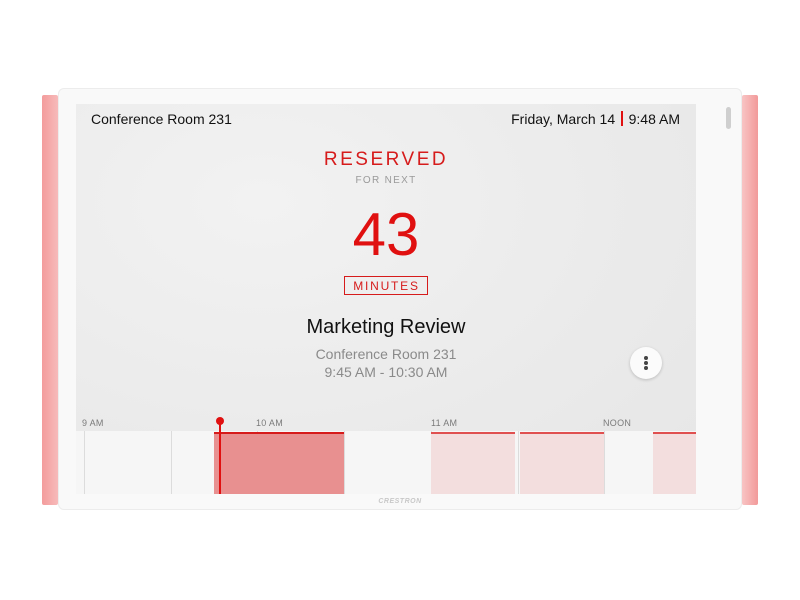 The height and width of the screenshot is (600, 800). What do you see at coordinates (654, 119) in the screenshot?
I see `header-time: 9:48 AM` at bounding box center [654, 119].